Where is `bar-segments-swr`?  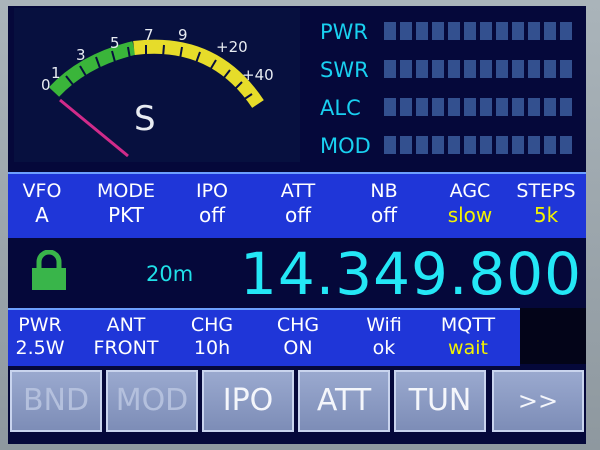
bar-segments-swr is located at coordinates (482, 70).